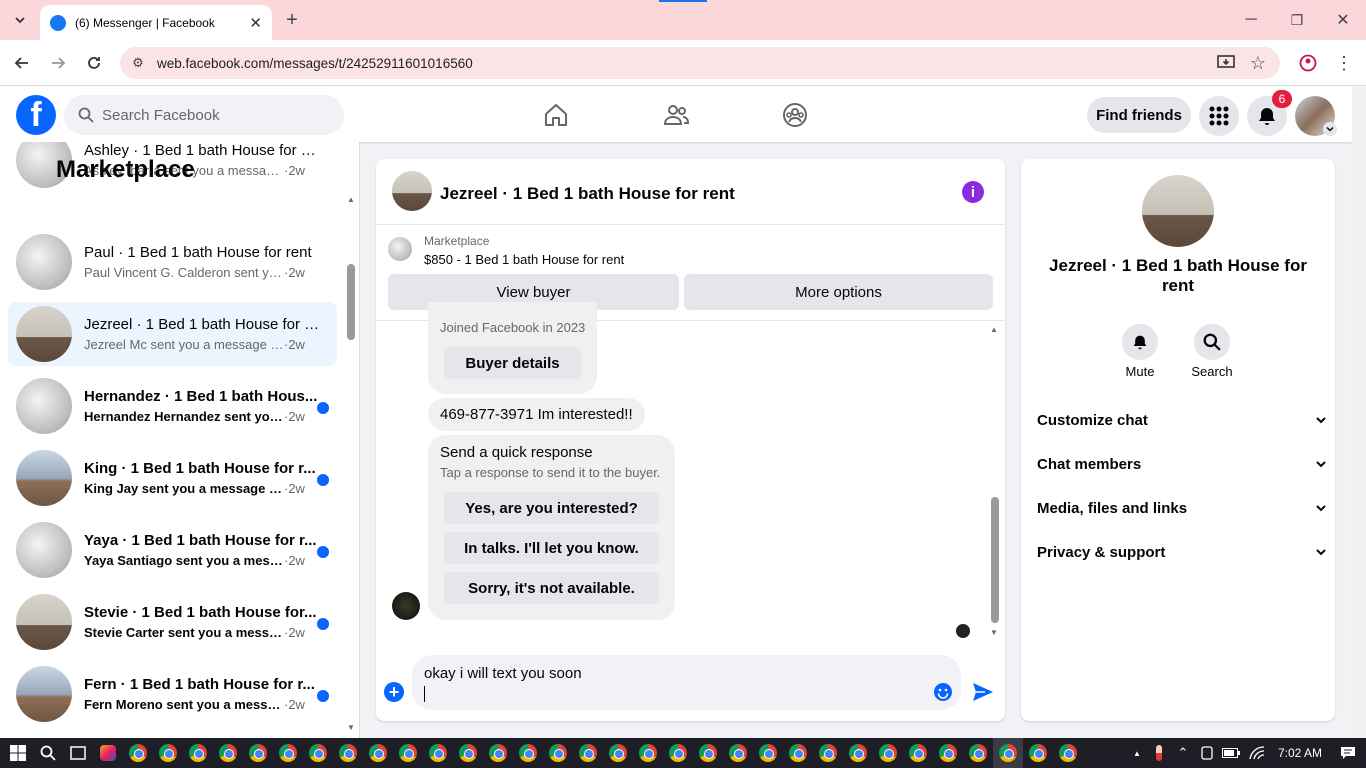 This screenshot has width=1366, height=768. What do you see at coordinates (394, 692) in the screenshot?
I see `add-attachment-icon: +` at bounding box center [394, 692].